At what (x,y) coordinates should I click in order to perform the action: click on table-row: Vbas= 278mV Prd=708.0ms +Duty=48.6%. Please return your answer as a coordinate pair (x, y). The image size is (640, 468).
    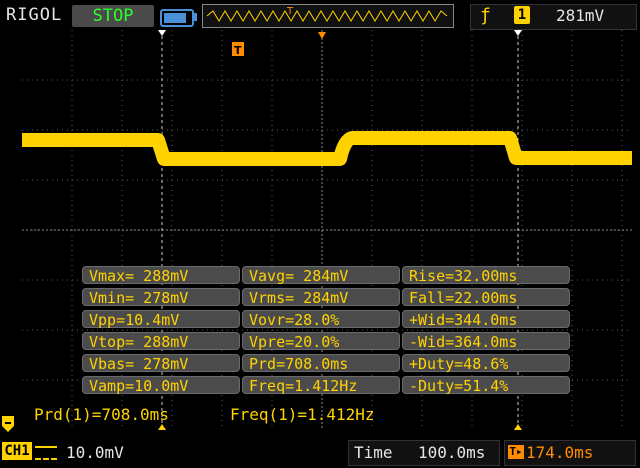
    Looking at the image, I should click on (327, 363).